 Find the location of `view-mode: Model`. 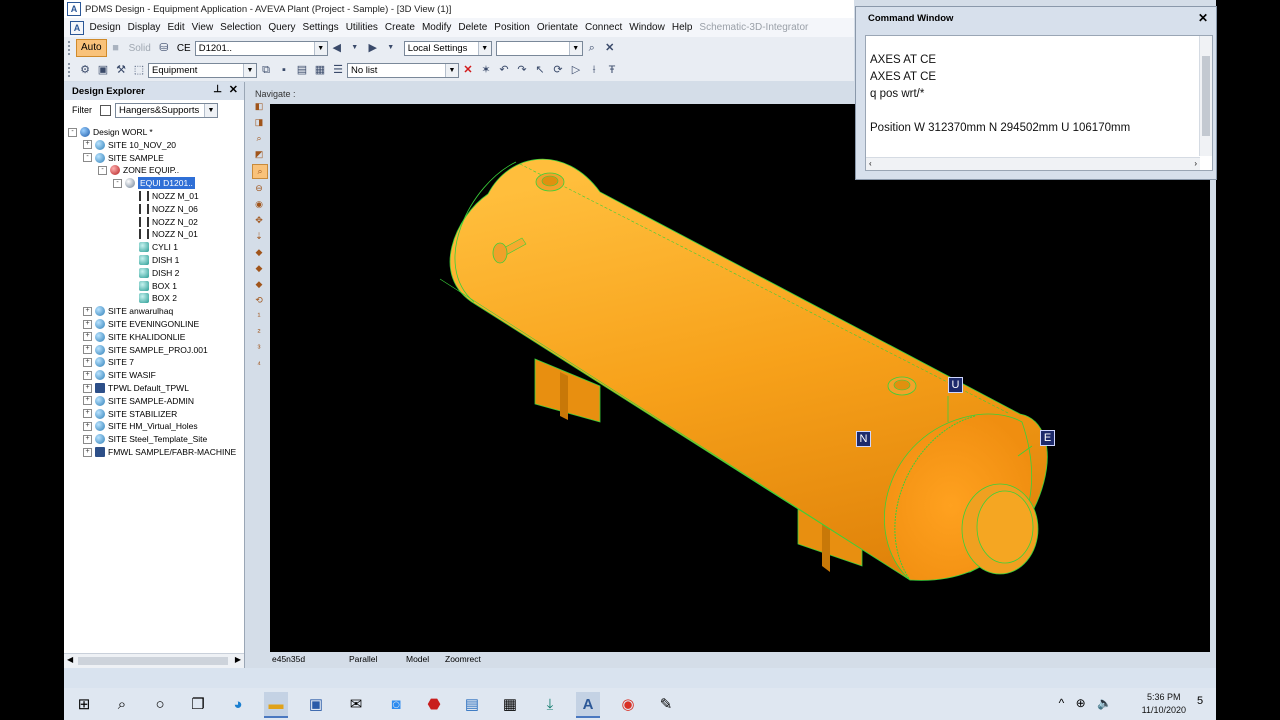

view-mode: Model is located at coordinates (417, 659).